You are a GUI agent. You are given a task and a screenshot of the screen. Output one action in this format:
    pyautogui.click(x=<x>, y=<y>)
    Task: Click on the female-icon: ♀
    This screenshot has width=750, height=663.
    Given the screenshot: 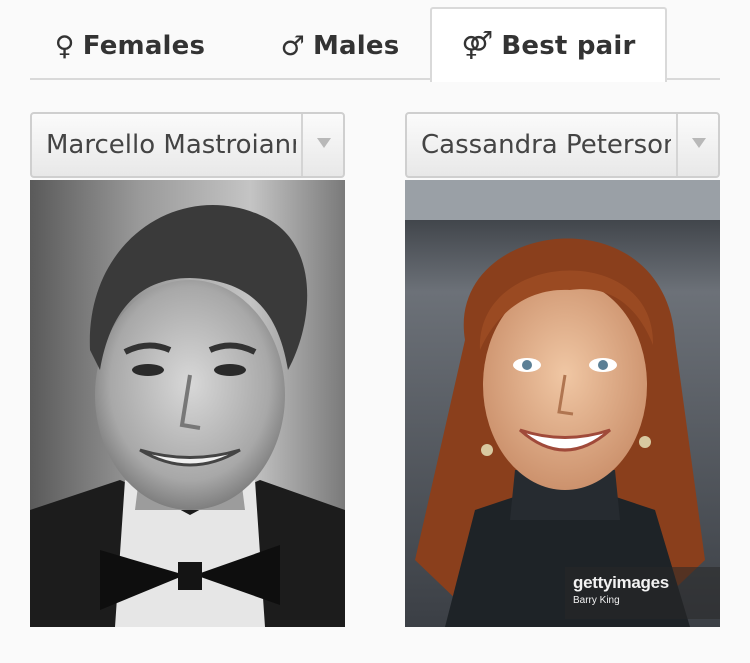 What is the action you would take?
    pyautogui.click(x=64, y=46)
    